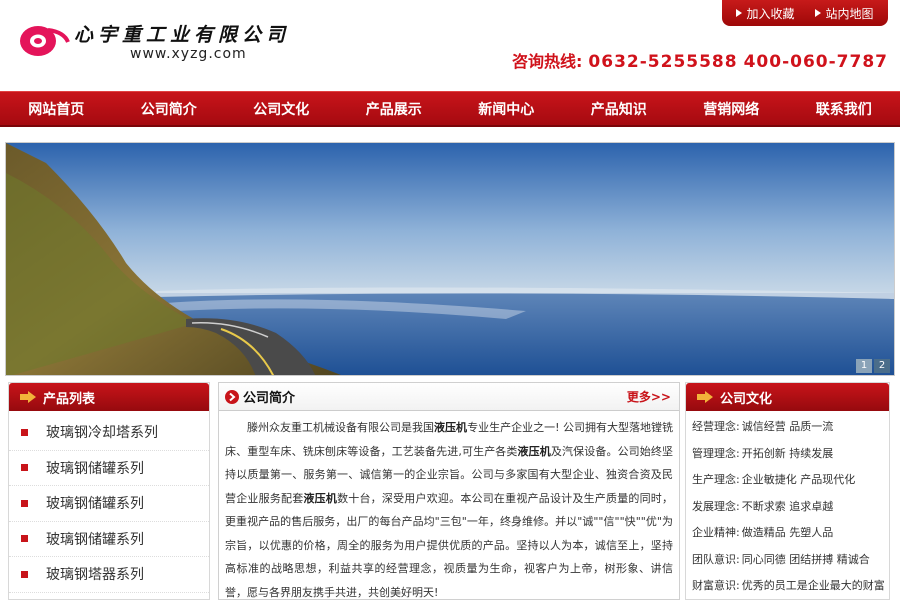  I want to click on more-link: 更多>>, so click(649, 396).